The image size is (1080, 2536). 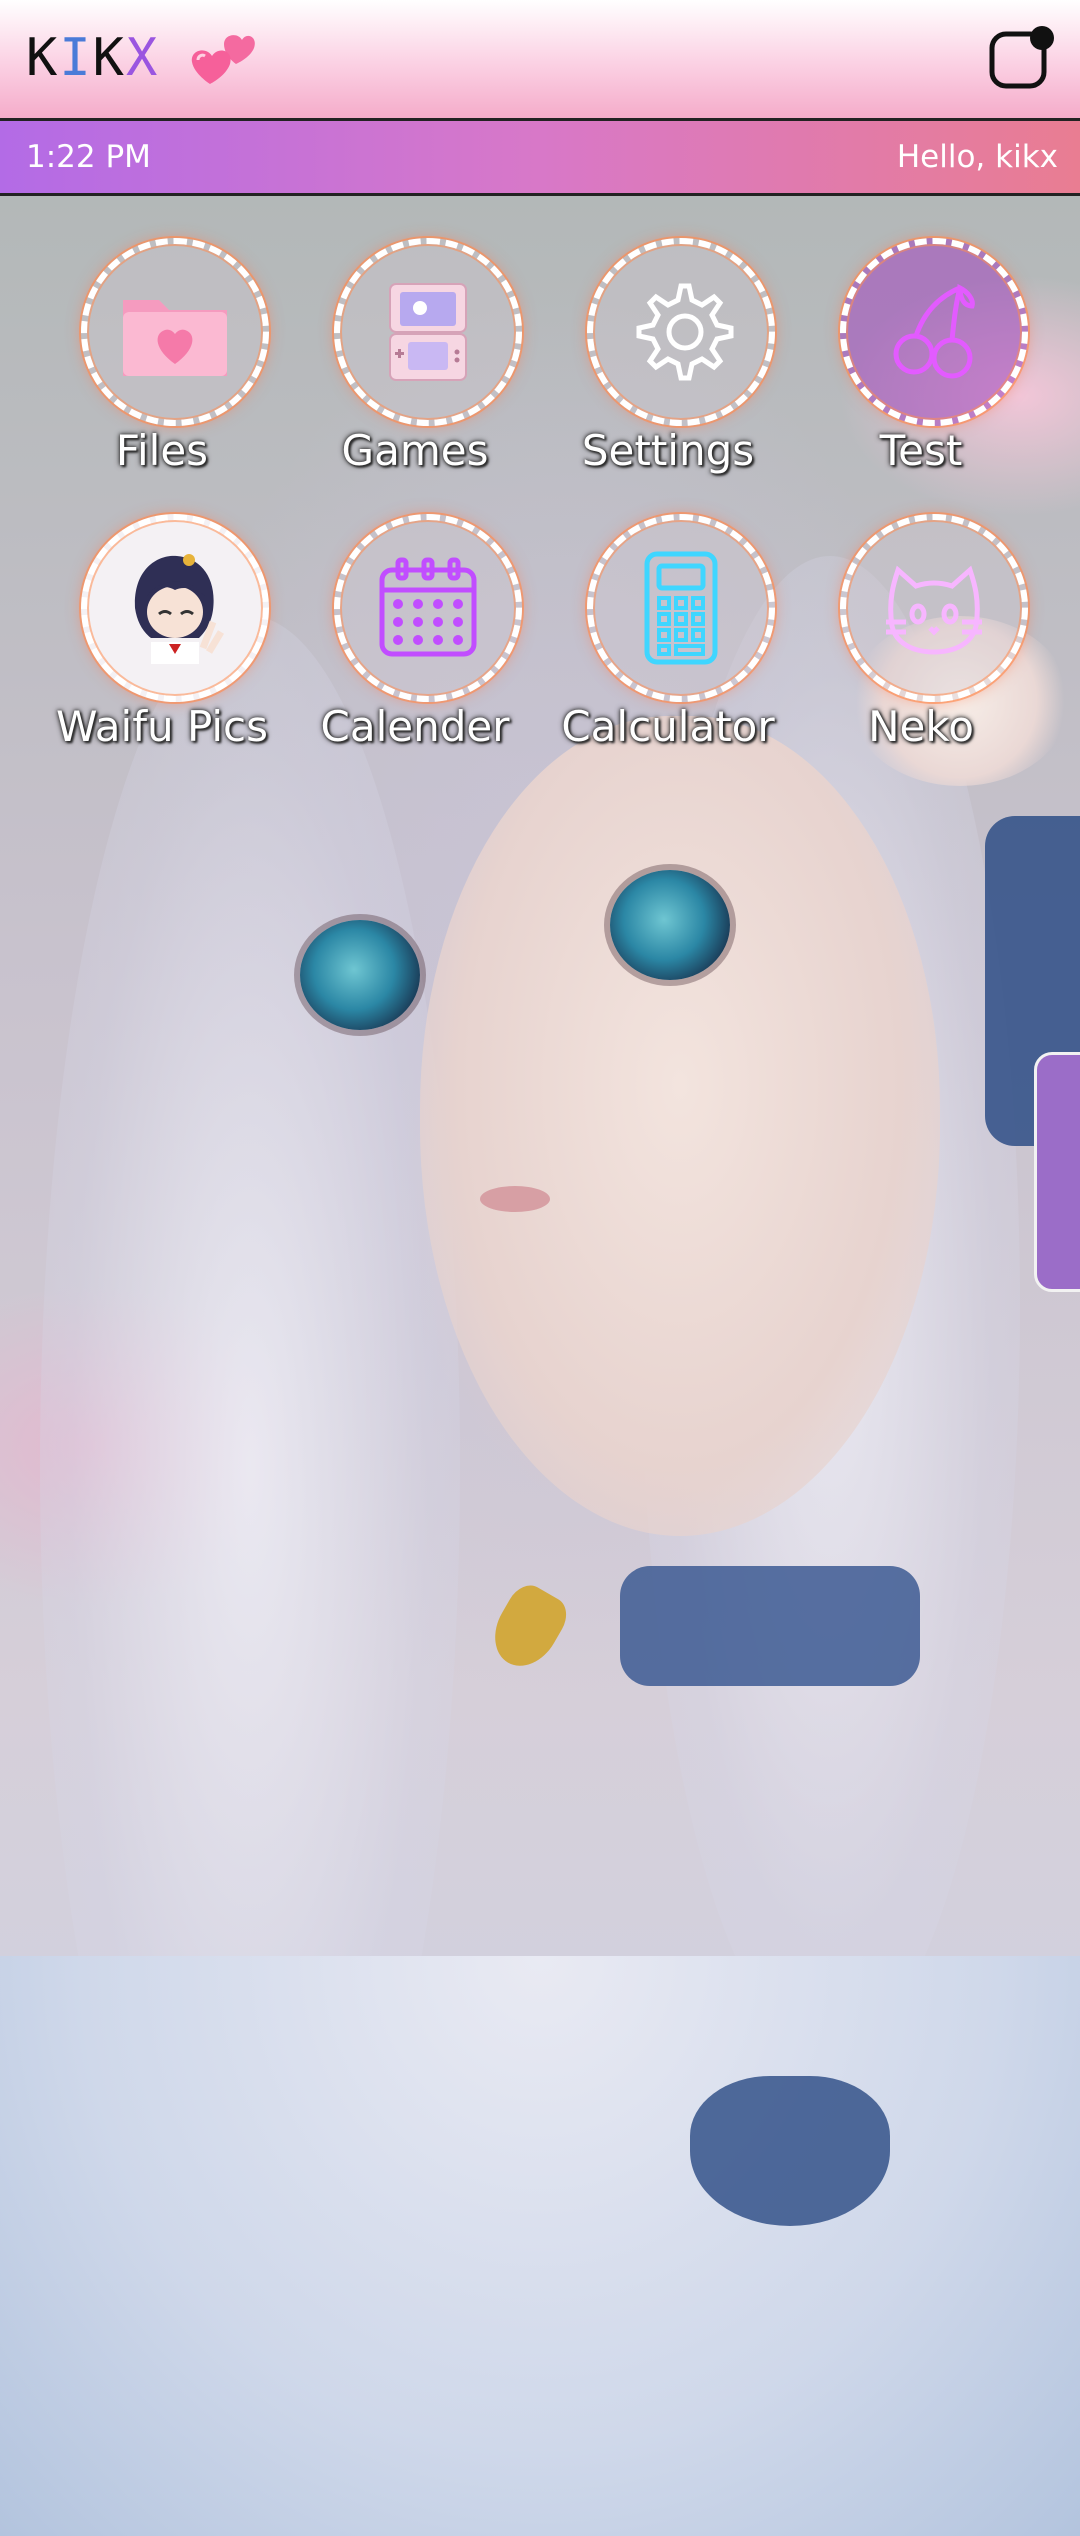 What do you see at coordinates (668, 450) in the screenshot?
I see `app-label: Settings` at bounding box center [668, 450].